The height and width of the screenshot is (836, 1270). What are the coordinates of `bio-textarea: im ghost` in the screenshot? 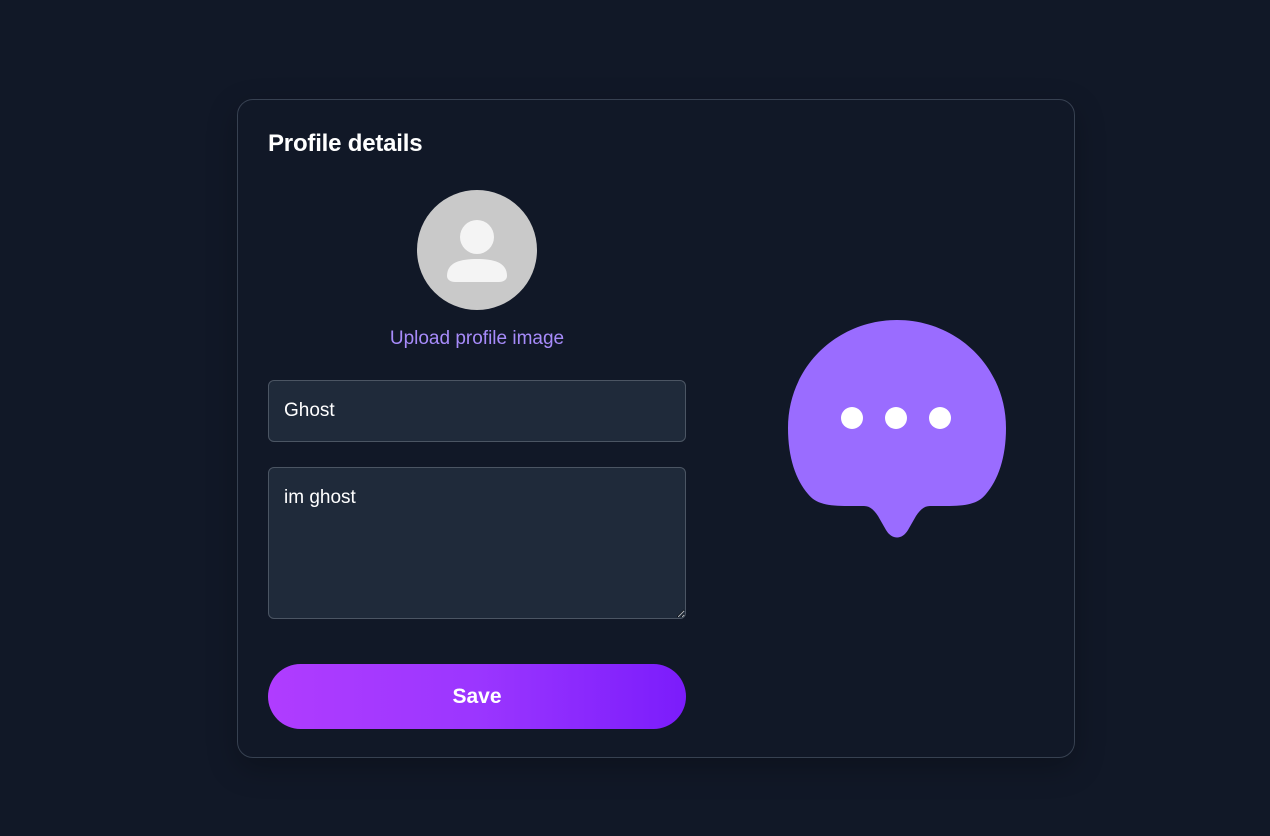 It's located at (477, 543).